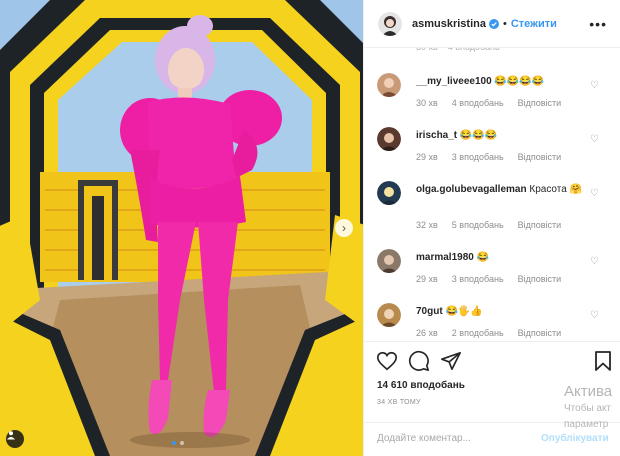 The height and width of the screenshot is (456, 620). I want to click on more-options-icon: •••, so click(598, 24).